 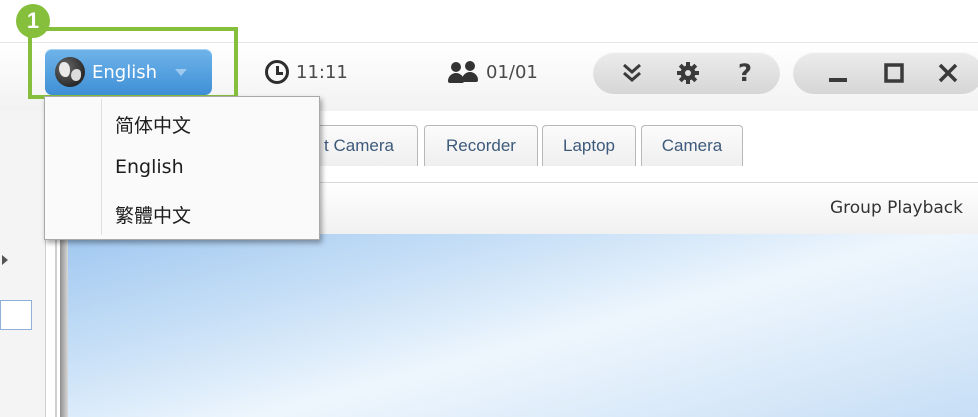 What do you see at coordinates (464, 72) in the screenshot?
I see `users-icon` at bounding box center [464, 72].